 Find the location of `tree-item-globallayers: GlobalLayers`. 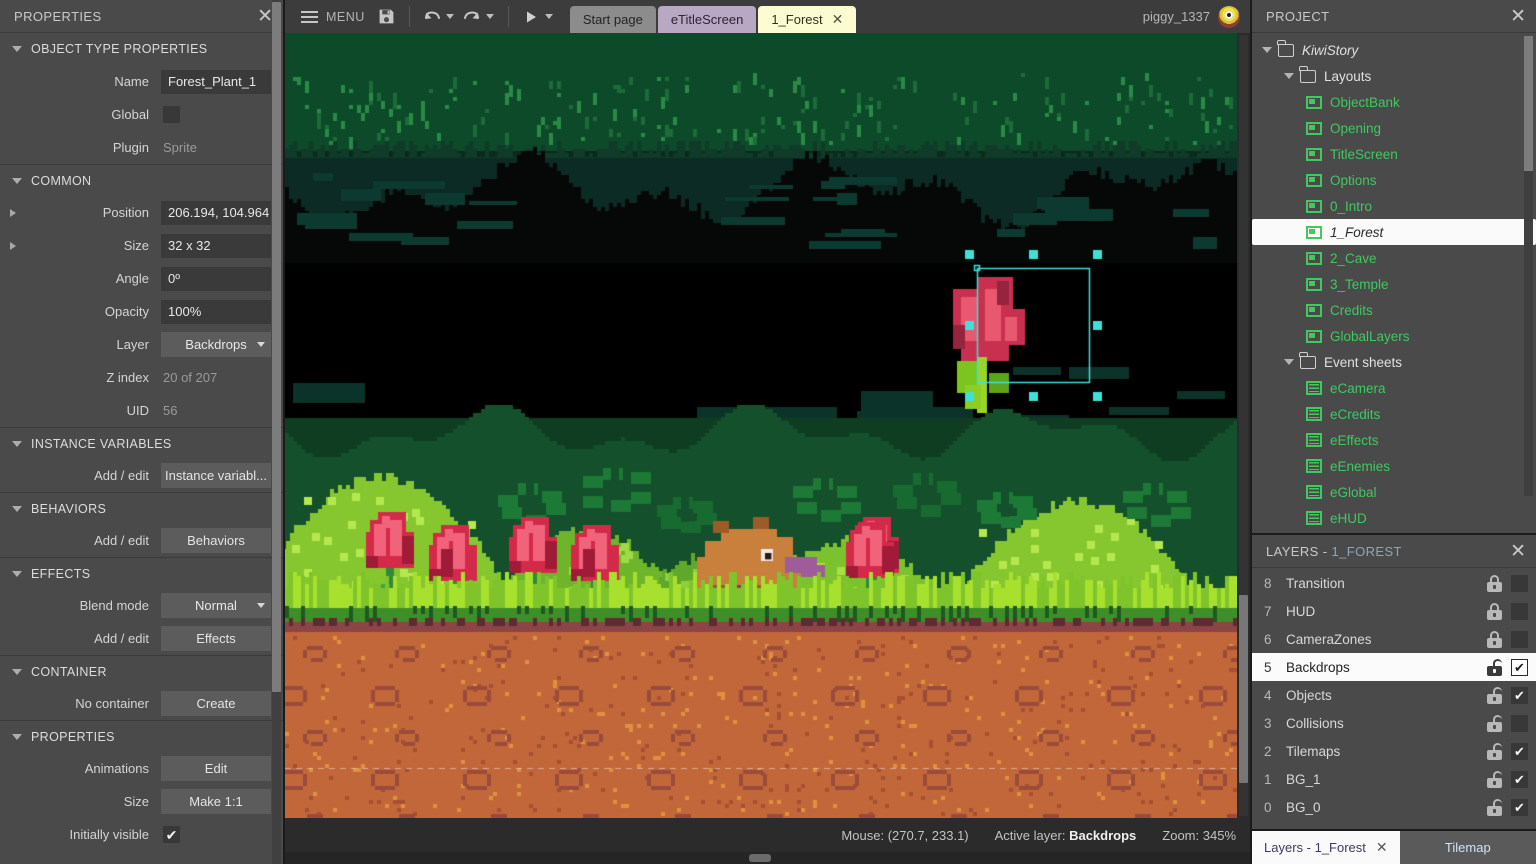

tree-item-globallayers: GlobalLayers is located at coordinates (1394, 336).